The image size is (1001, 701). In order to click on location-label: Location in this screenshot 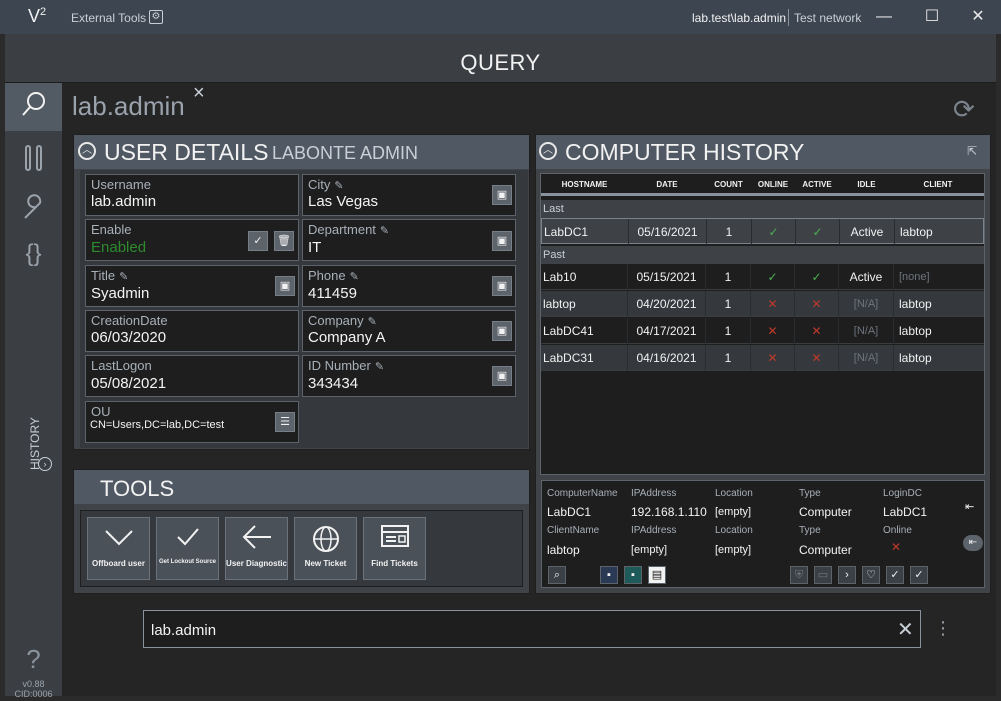, I will do `click(734, 493)`.